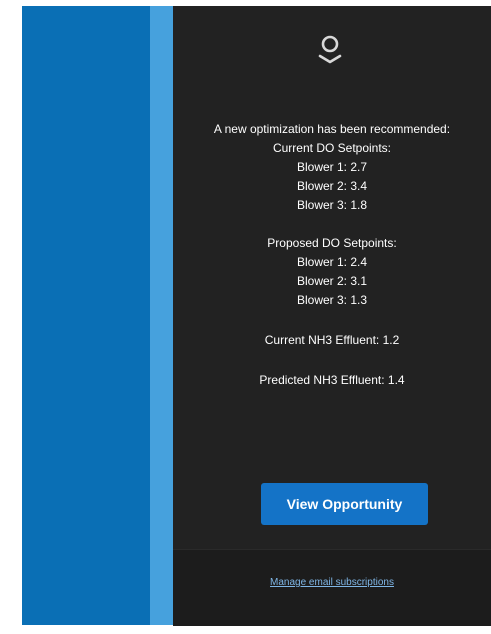  I want to click on email-footer: Manage email subscriptions, so click(332, 587).